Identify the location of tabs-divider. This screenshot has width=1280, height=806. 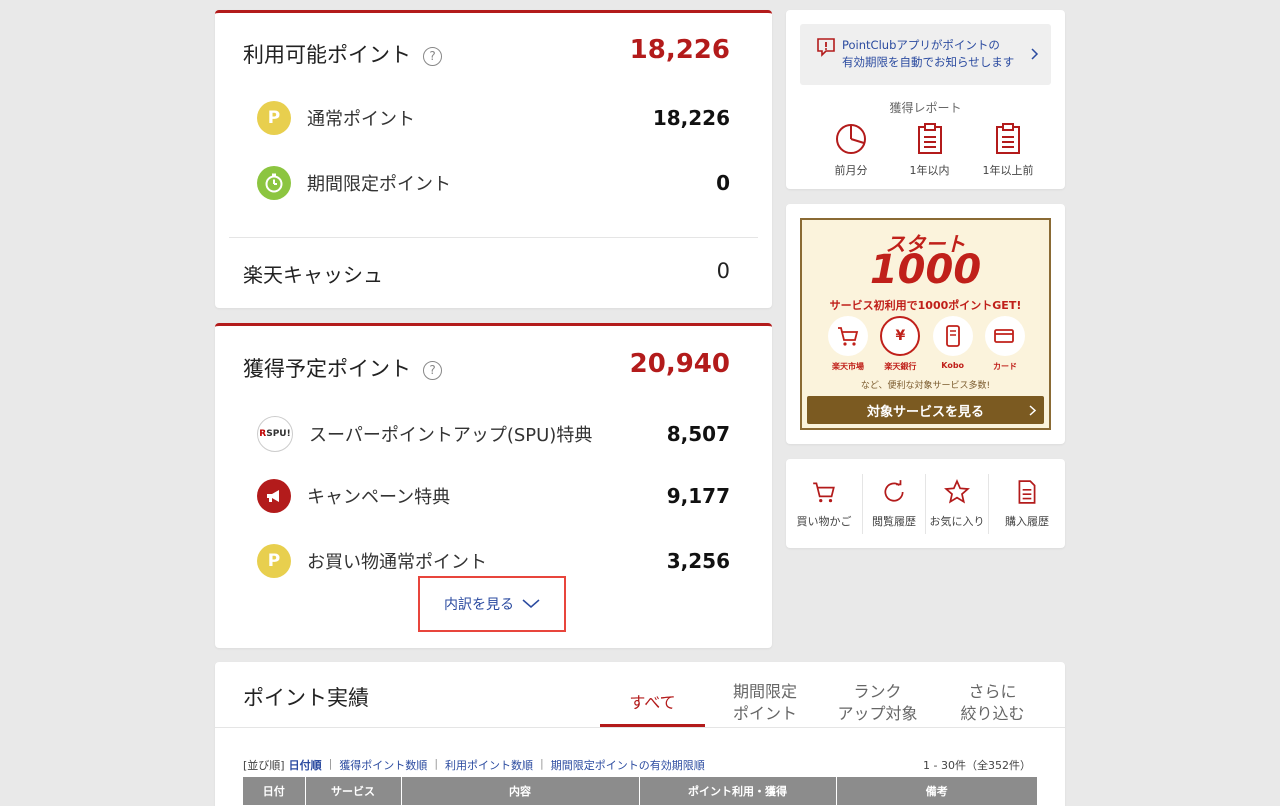
(640, 727).